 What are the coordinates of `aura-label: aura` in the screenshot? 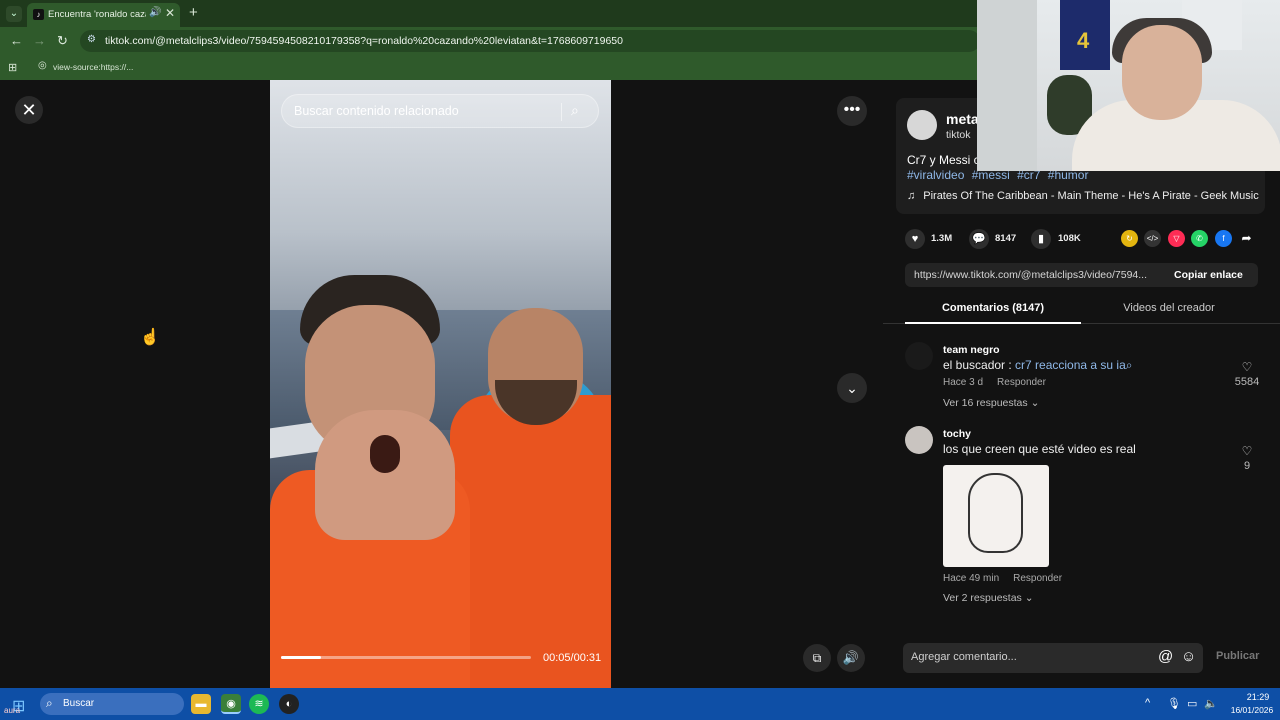 It's located at (12, 710).